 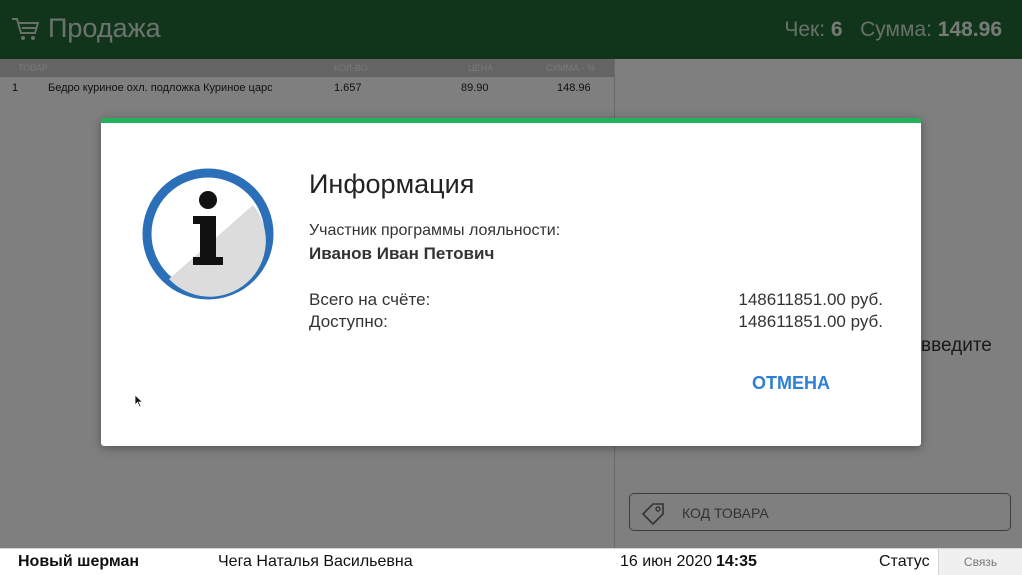 What do you see at coordinates (208, 234) in the screenshot?
I see `info-icon` at bounding box center [208, 234].